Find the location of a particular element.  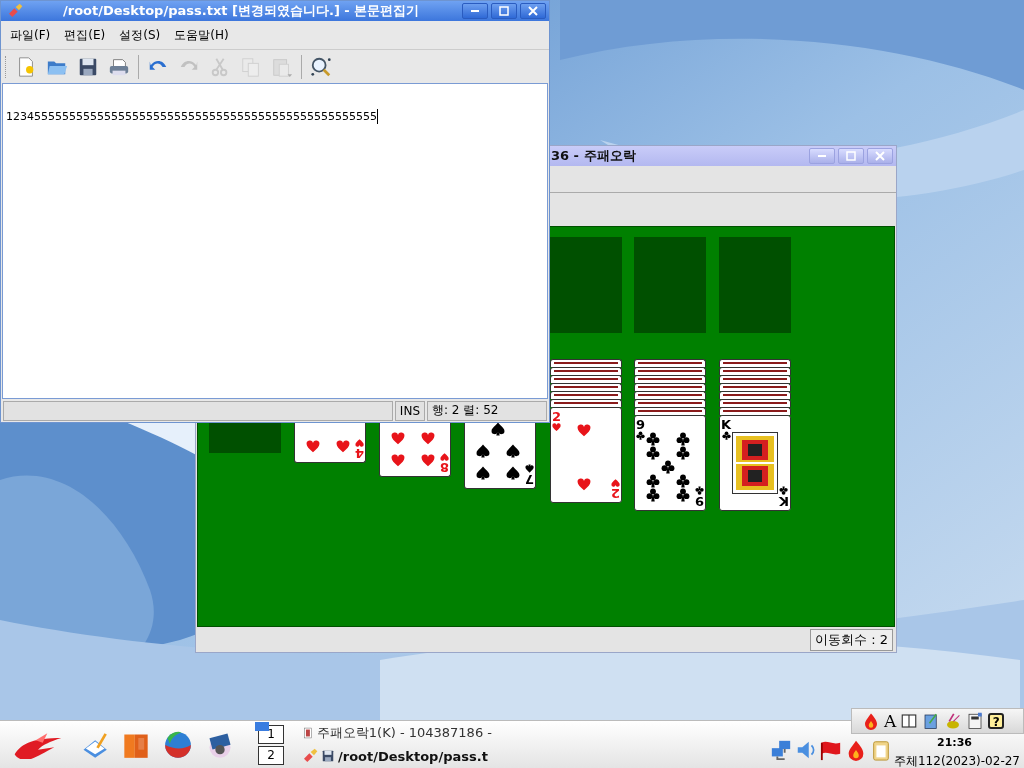

menu-item: 도움말(H) is located at coordinates (201, 35).